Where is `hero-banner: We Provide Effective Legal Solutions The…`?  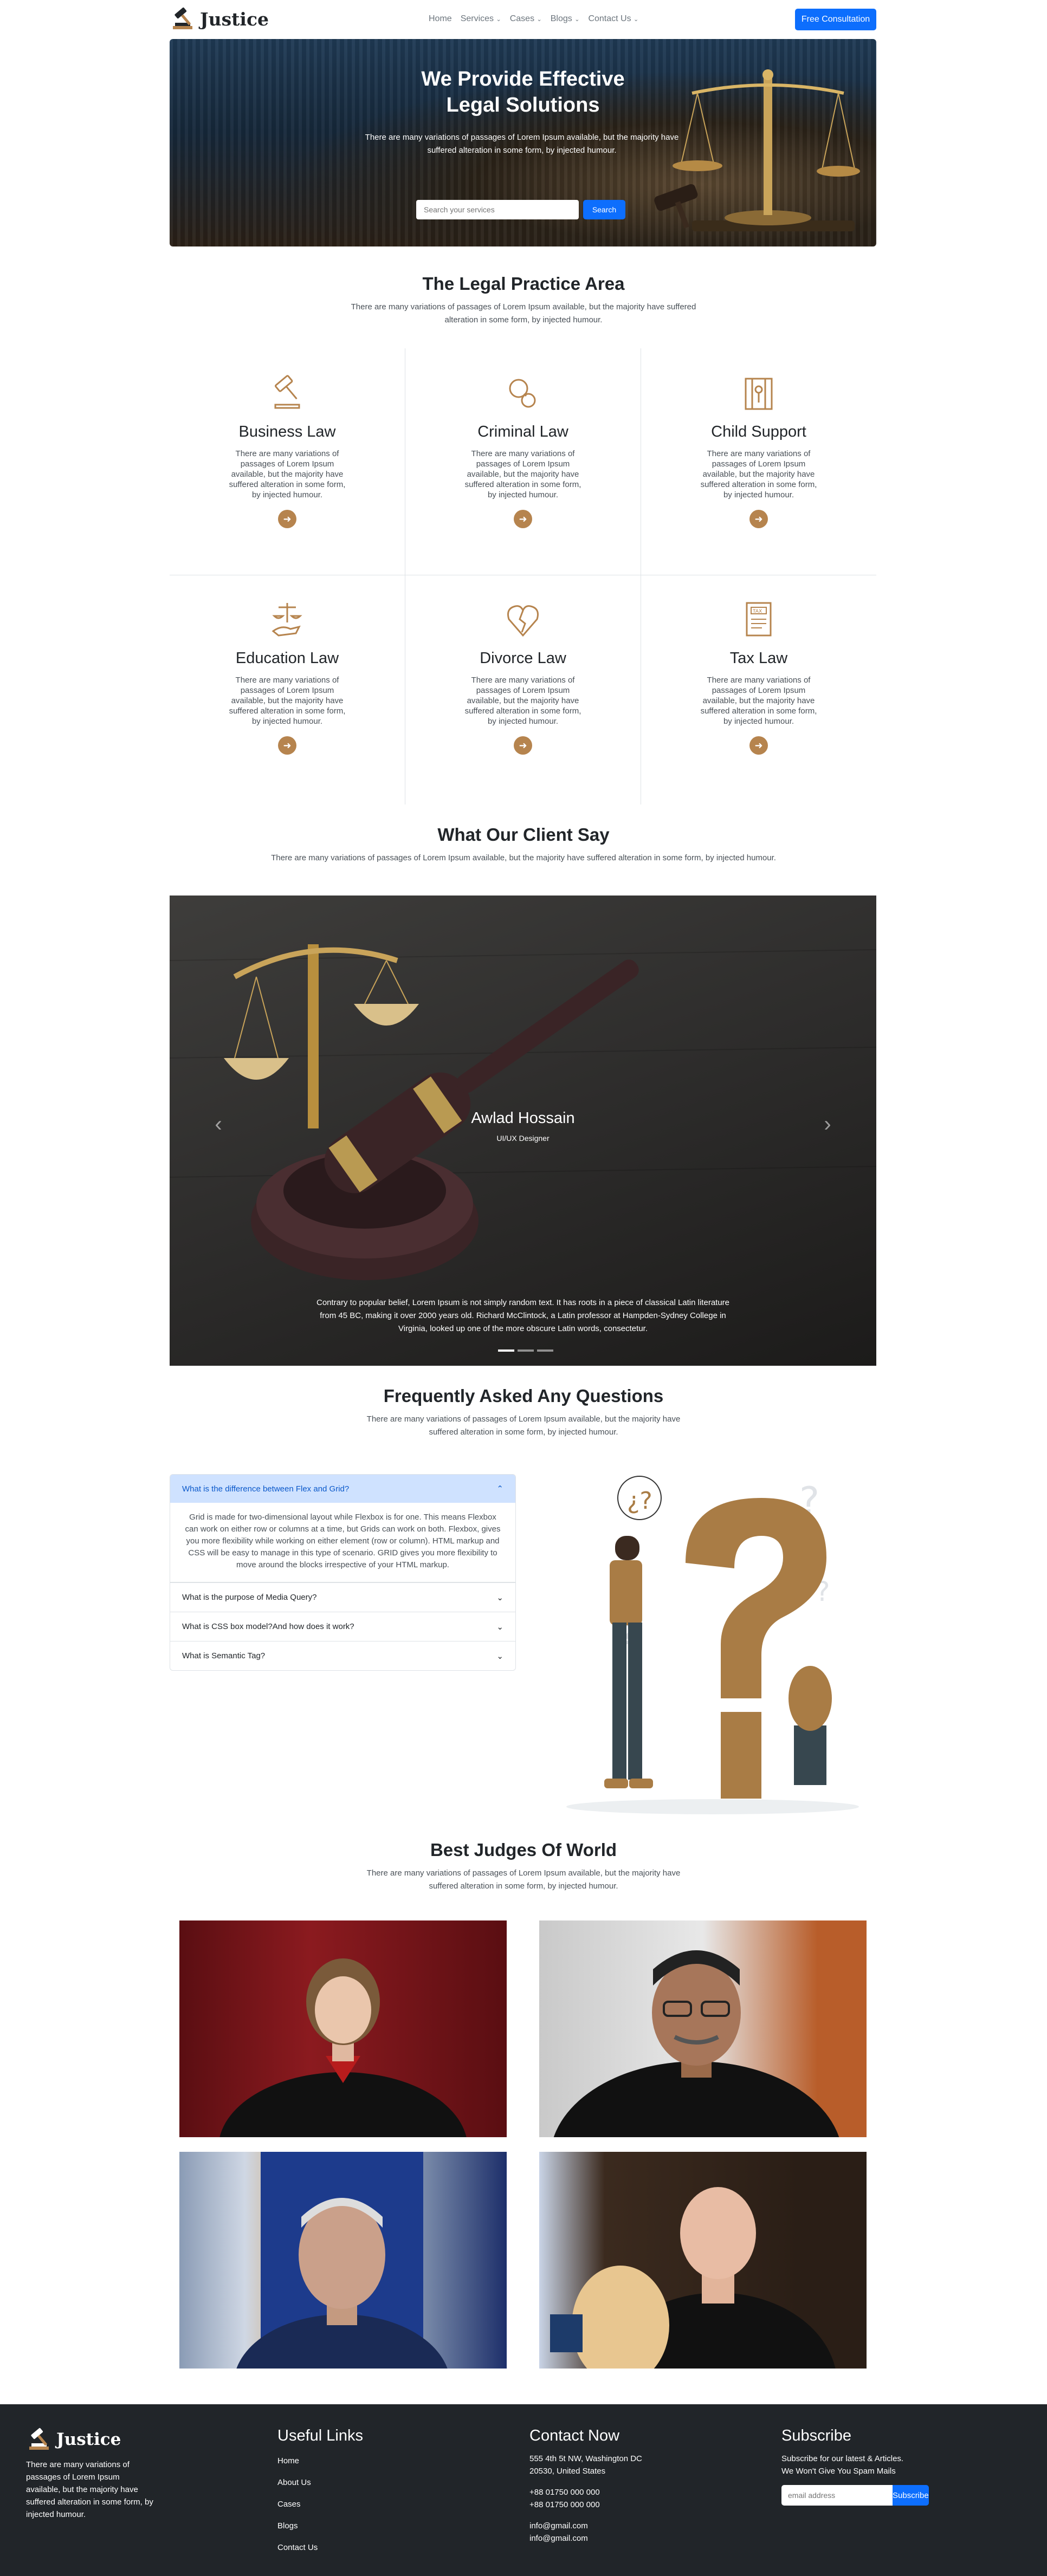 hero-banner: We Provide Effective Legal Solutions The… is located at coordinates (523, 142).